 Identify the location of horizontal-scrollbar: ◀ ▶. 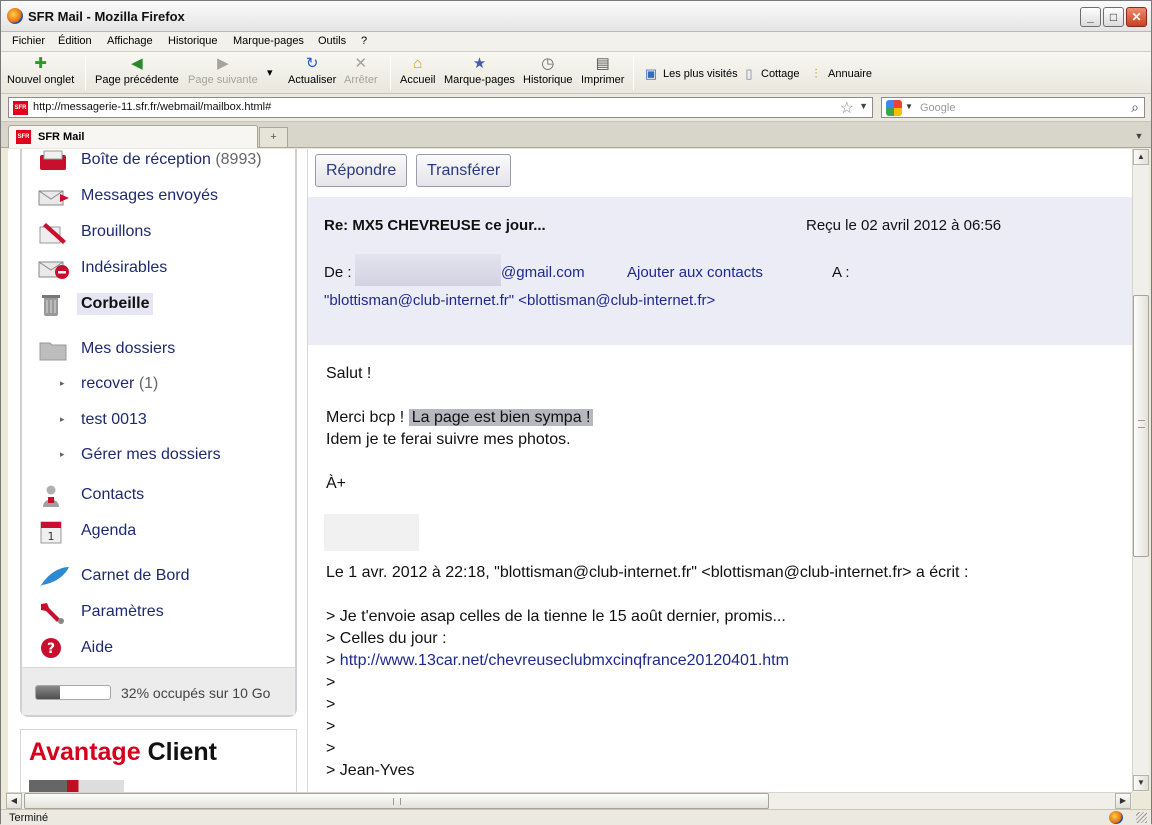
(569, 800).